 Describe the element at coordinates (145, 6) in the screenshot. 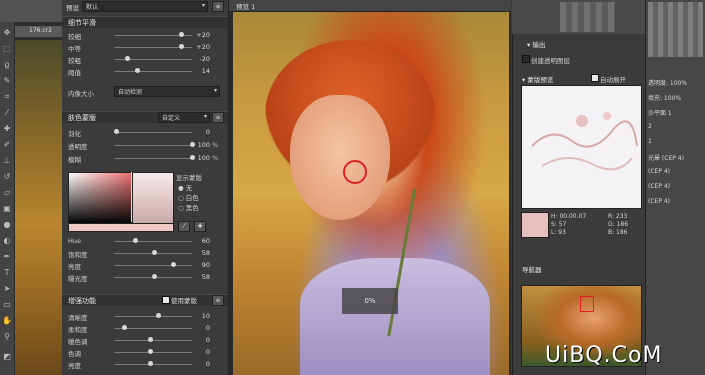

I see `preset-dropdown: 默认 ▾` at that location.